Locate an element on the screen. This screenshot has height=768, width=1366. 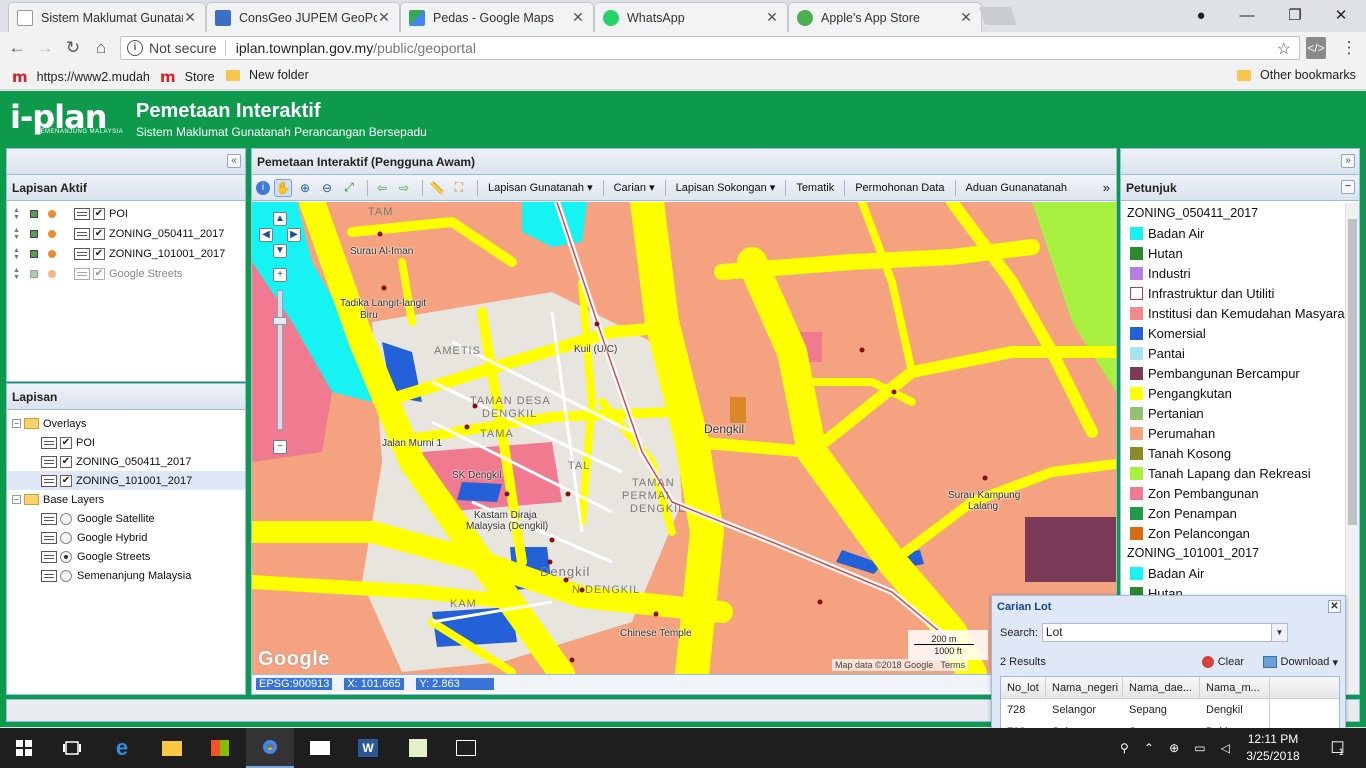
pan-up-button: ▲ is located at coordinates (280, 219).